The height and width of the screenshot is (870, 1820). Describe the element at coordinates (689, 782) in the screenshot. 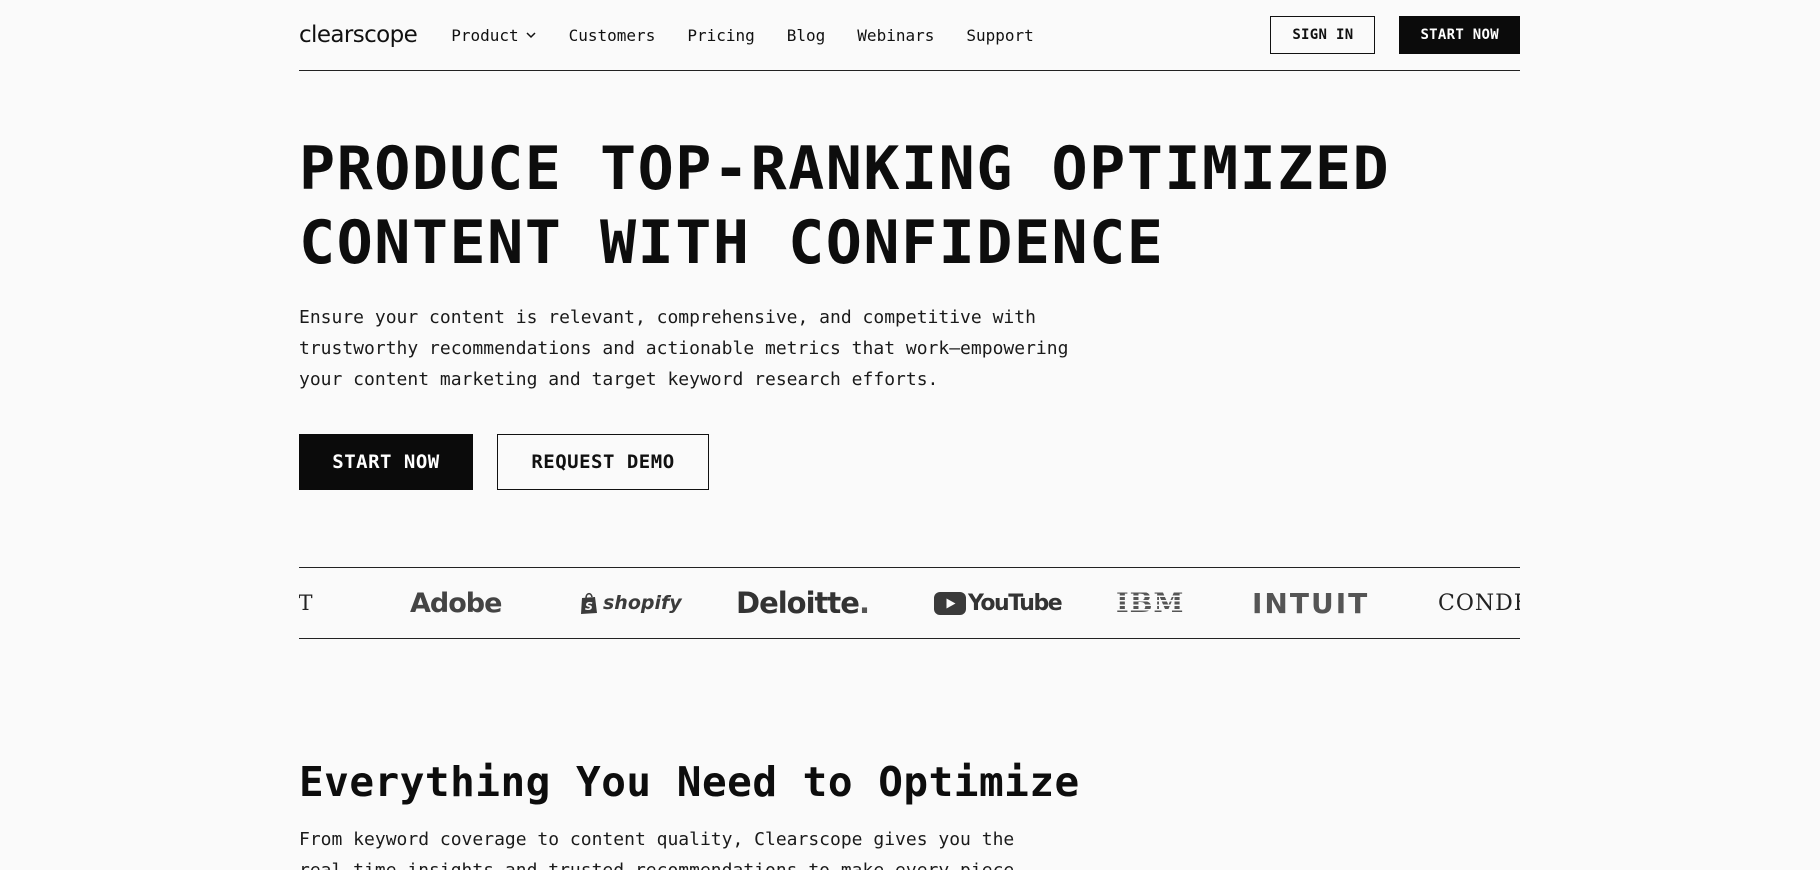

I see `features-title: Everything You Need to Optimize` at that location.